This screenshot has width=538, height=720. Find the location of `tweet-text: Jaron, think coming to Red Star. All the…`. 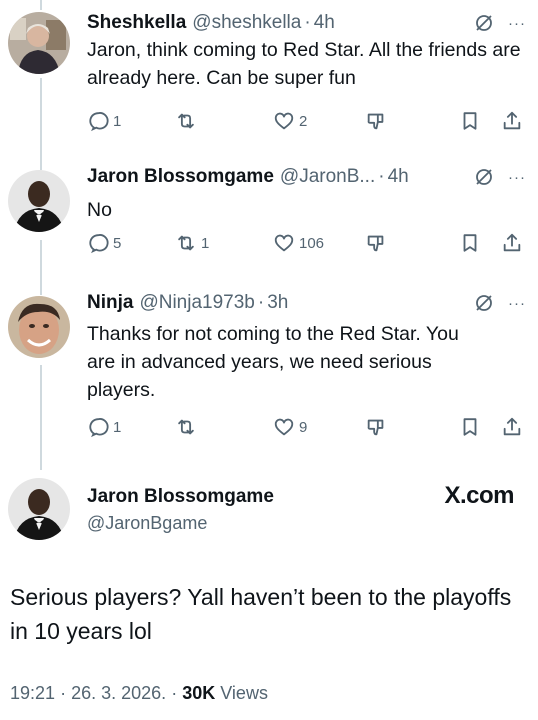

tweet-text: Jaron, think coming to Red Star. All the… is located at coordinates (304, 64).